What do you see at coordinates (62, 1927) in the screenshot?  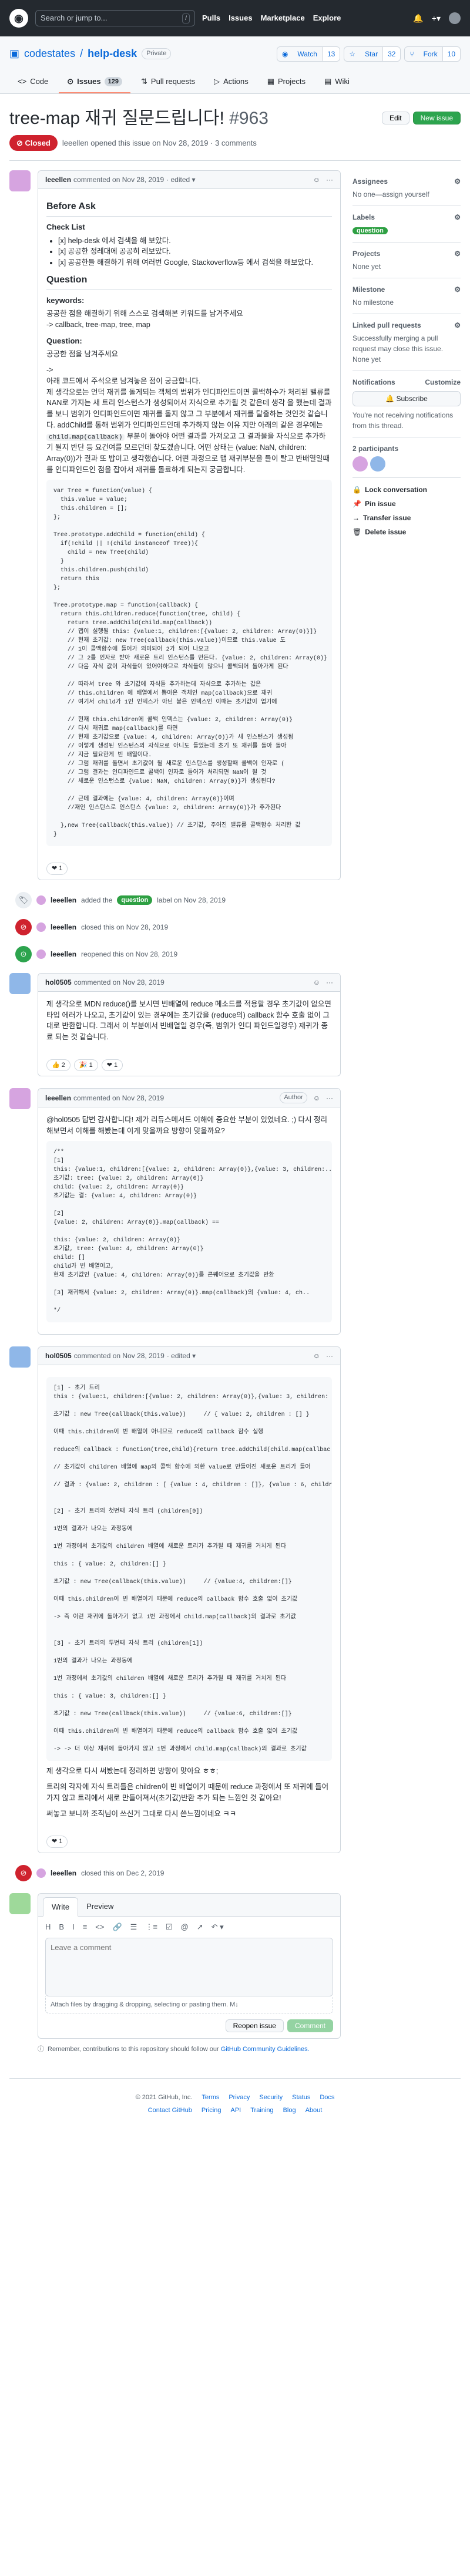 I see `bold-icon: B` at bounding box center [62, 1927].